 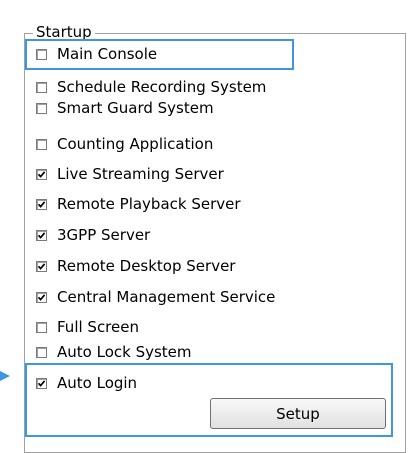 What do you see at coordinates (209, 400) in the screenshot?
I see `highlight-box-auto-login` at bounding box center [209, 400].